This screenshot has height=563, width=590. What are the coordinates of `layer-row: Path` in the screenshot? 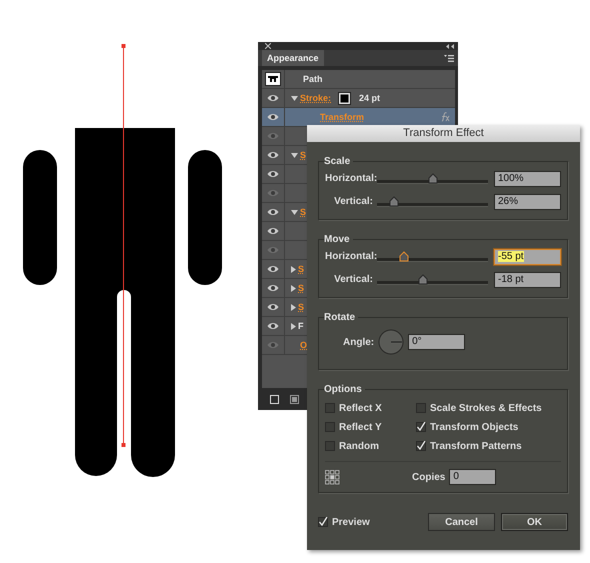 It's located at (358, 79).